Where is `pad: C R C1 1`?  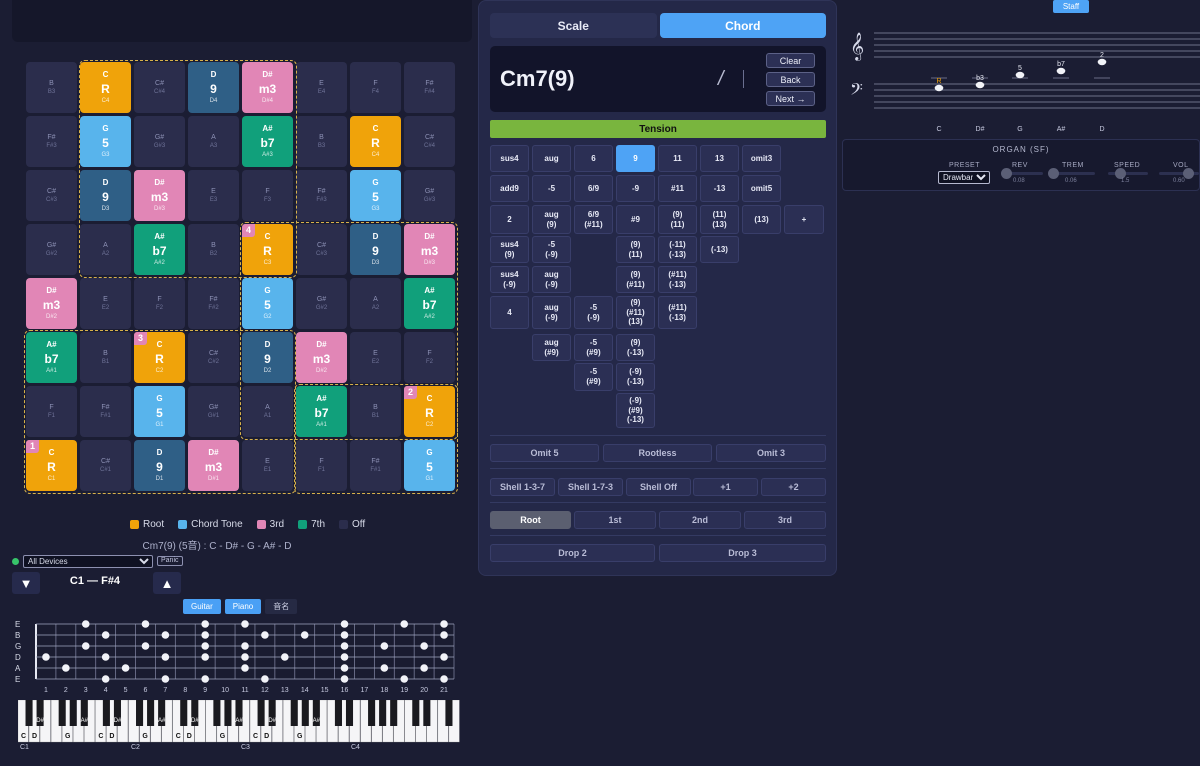
pad: C R C1 1 is located at coordinates (51, 465).